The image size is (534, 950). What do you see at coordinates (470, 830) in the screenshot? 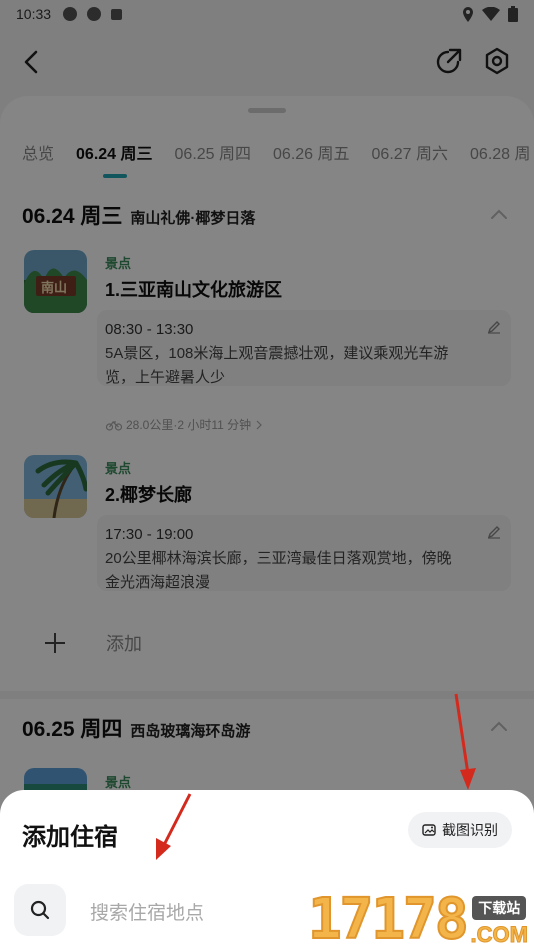
I see `screenshot-recognize-label: 截图识别` at bounding box center [470, 830].